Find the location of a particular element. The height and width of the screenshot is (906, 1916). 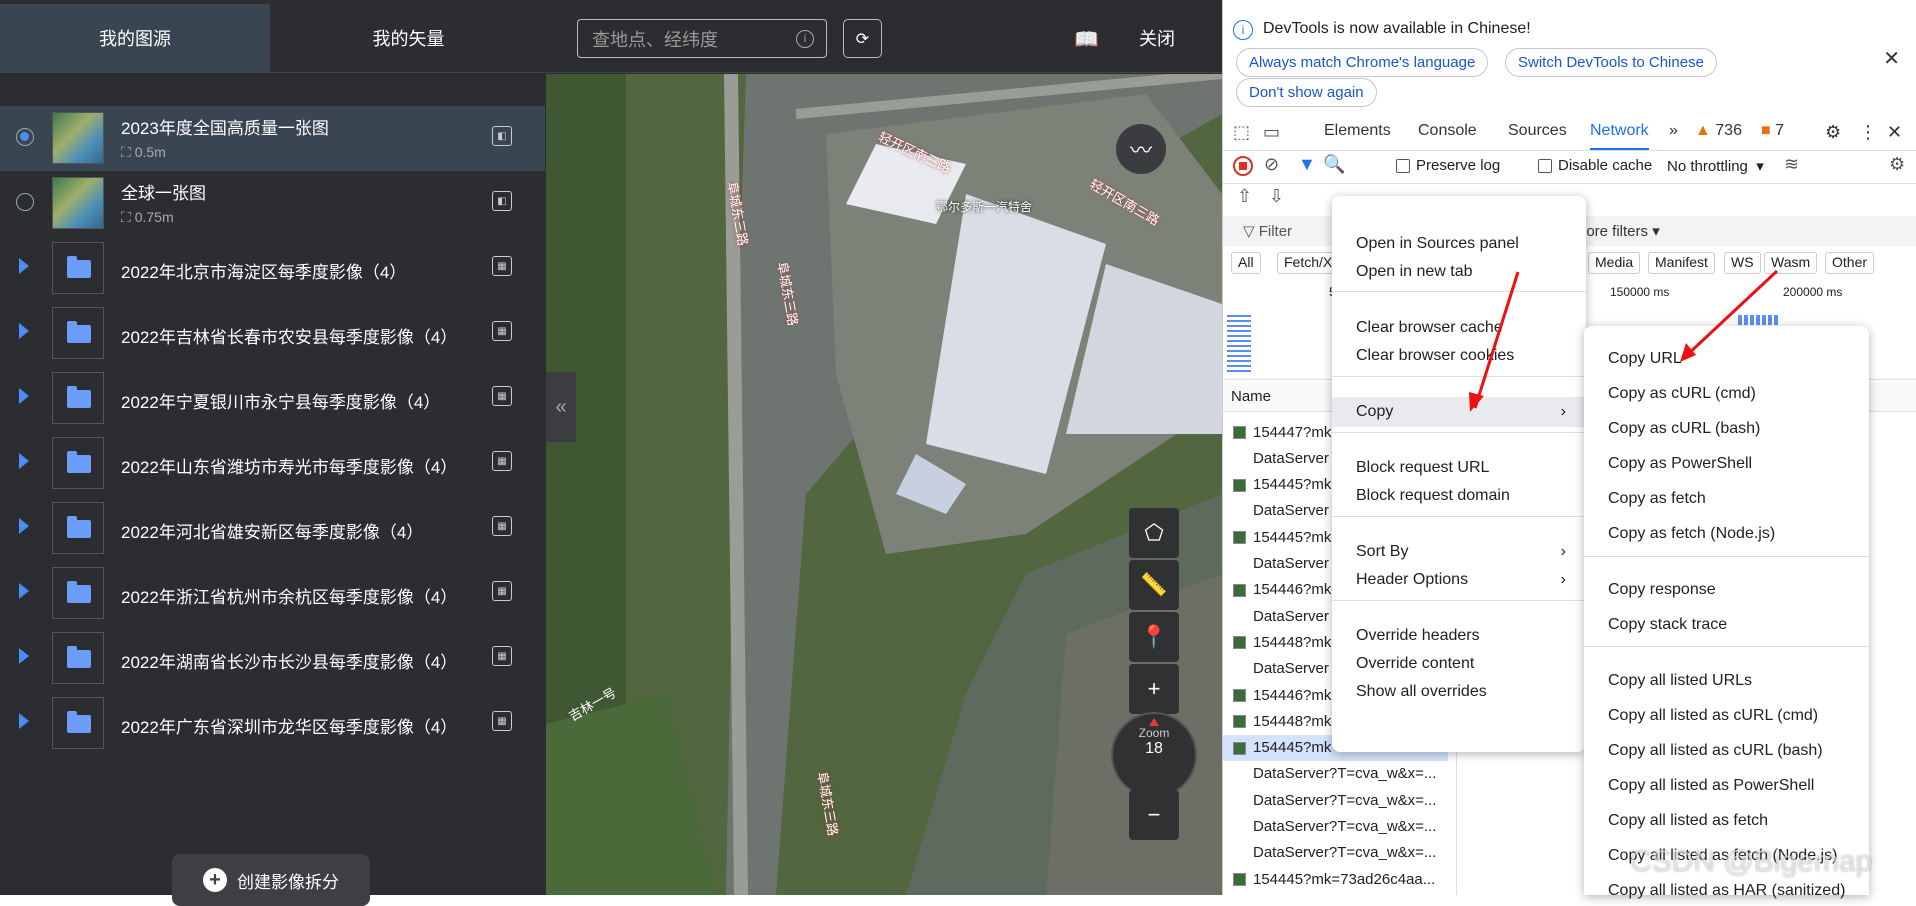

collapse-panel-button: « is located at coordinates (561, 407).